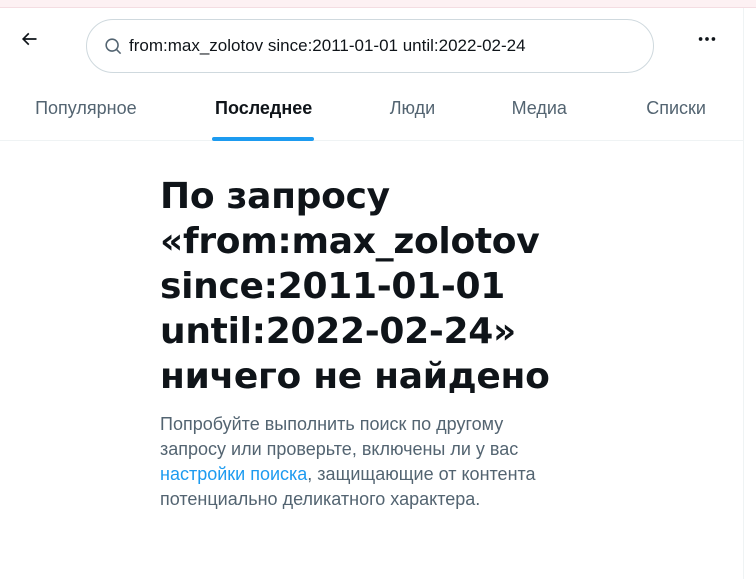  I want to click on active-tab-indicator, so click(262, 139).